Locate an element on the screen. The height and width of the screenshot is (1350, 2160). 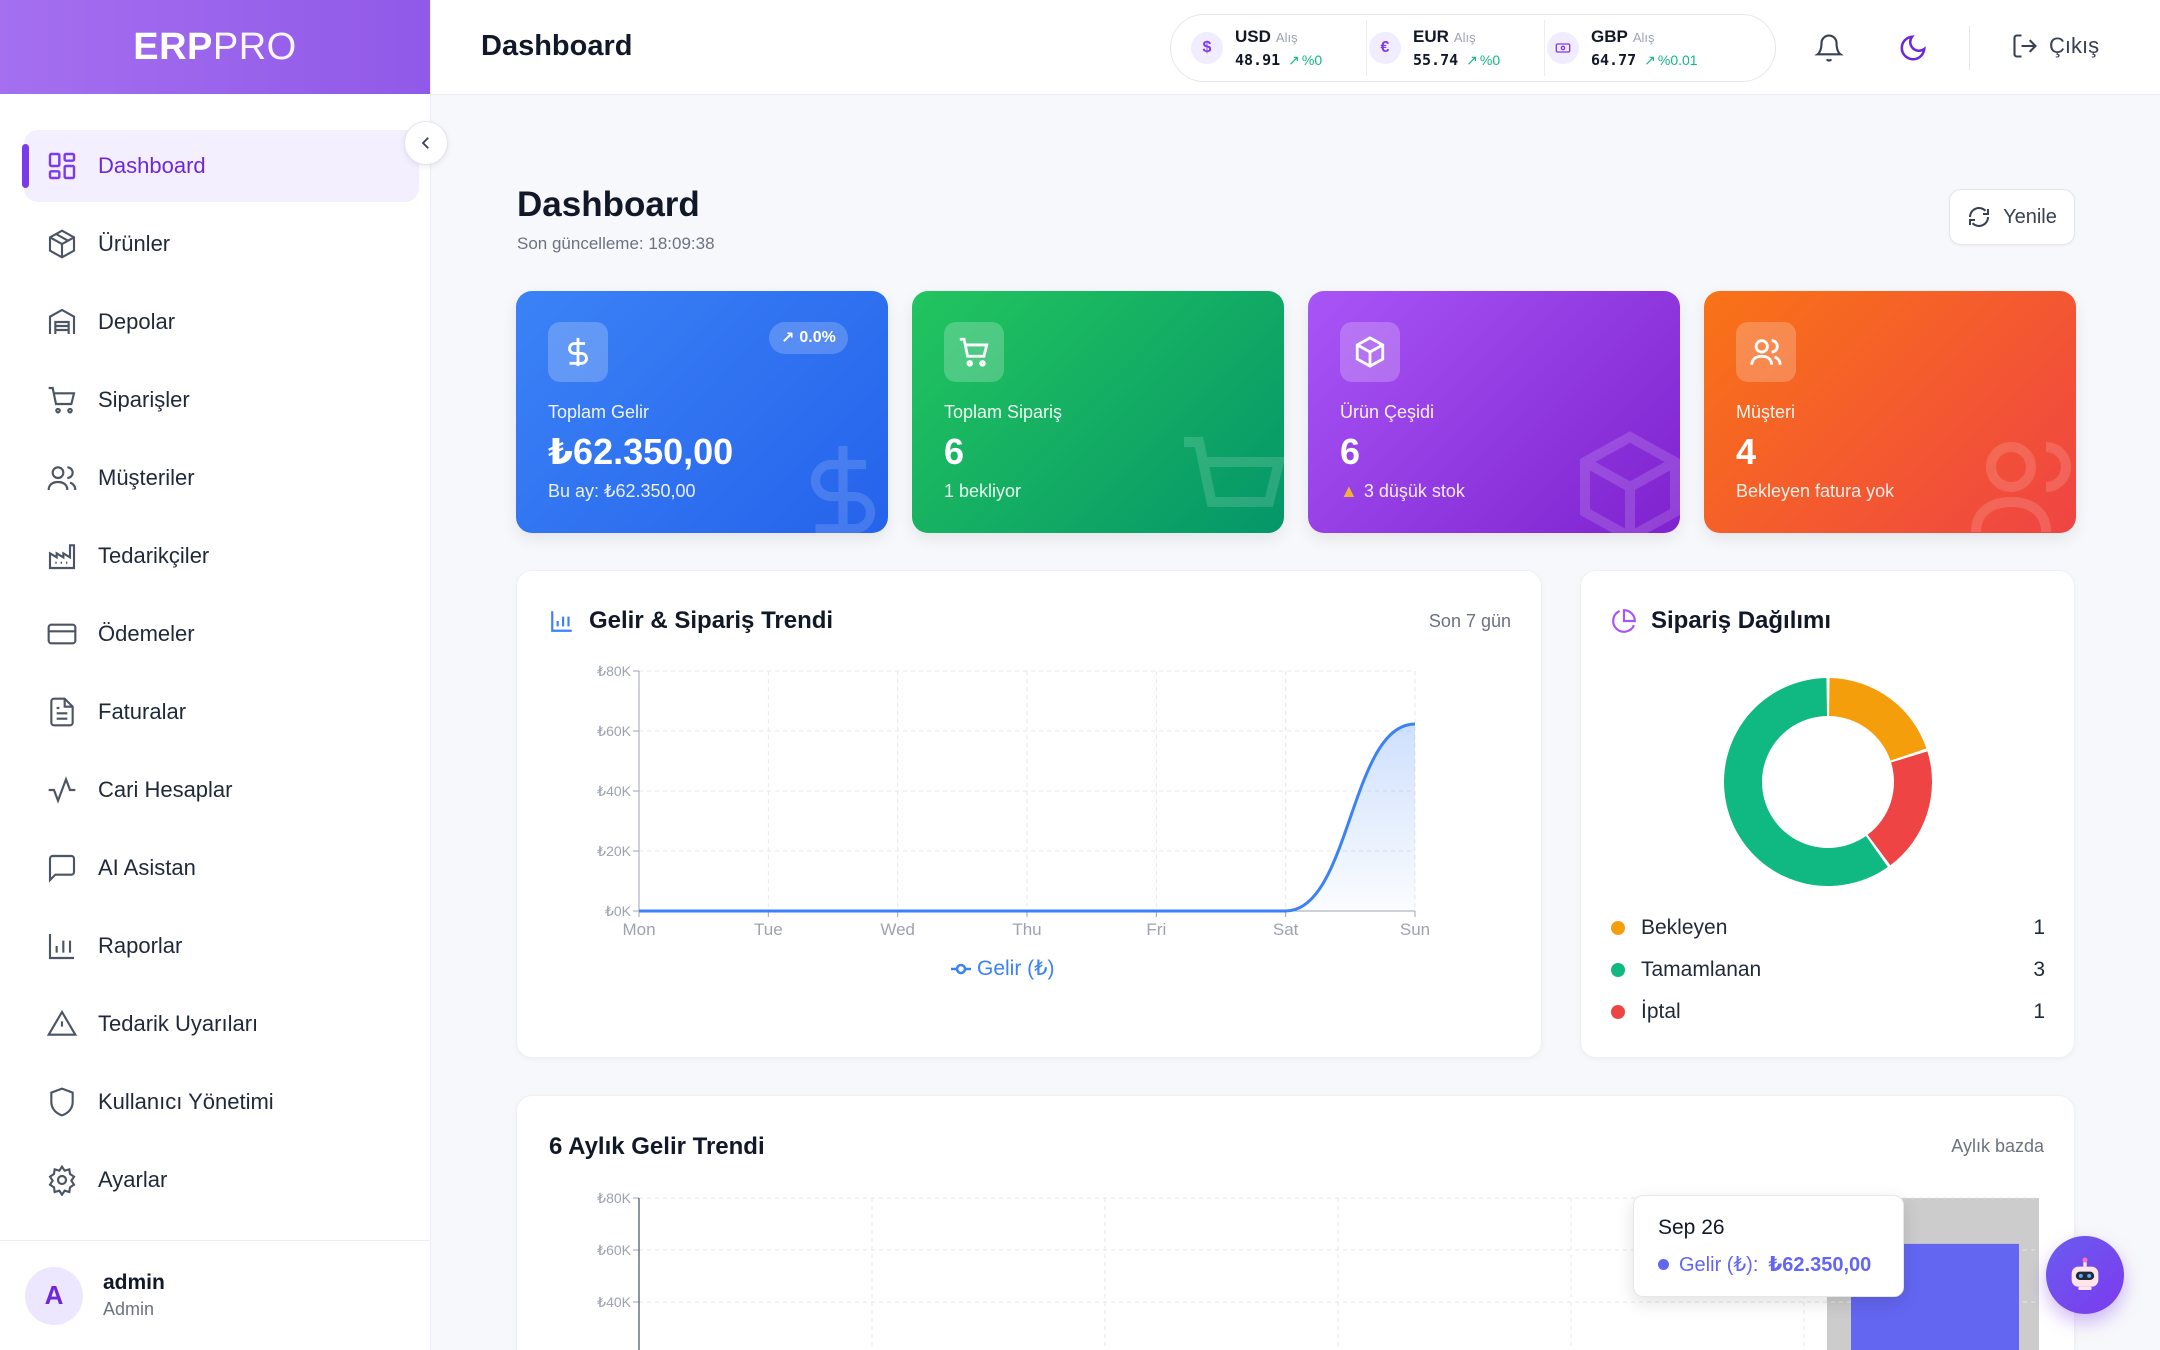
theme-toggle-button is located at coordinates (1913, 48).